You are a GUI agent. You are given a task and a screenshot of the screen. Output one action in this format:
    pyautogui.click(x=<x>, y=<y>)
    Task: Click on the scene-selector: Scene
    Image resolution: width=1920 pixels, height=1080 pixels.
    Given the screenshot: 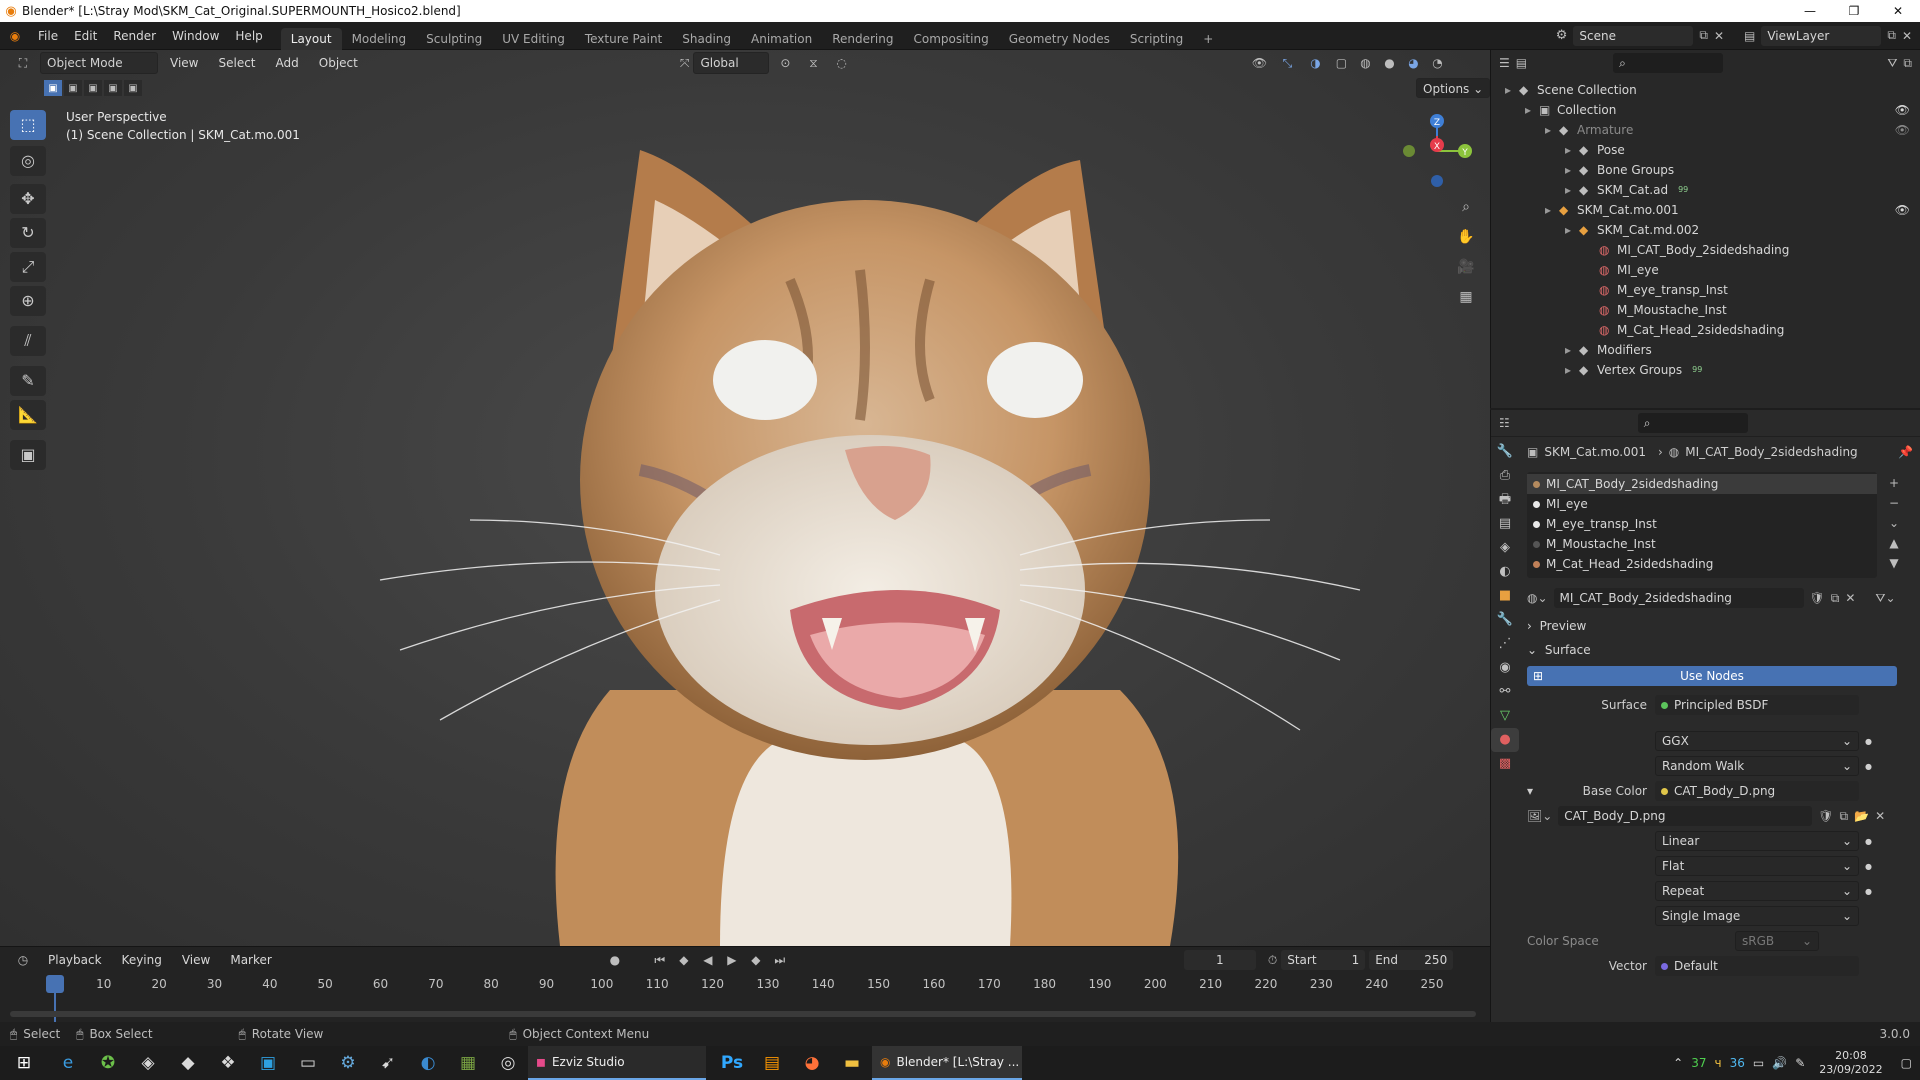 What is the action you would take?
    pyautogui.click(x=1633, y=35)
    